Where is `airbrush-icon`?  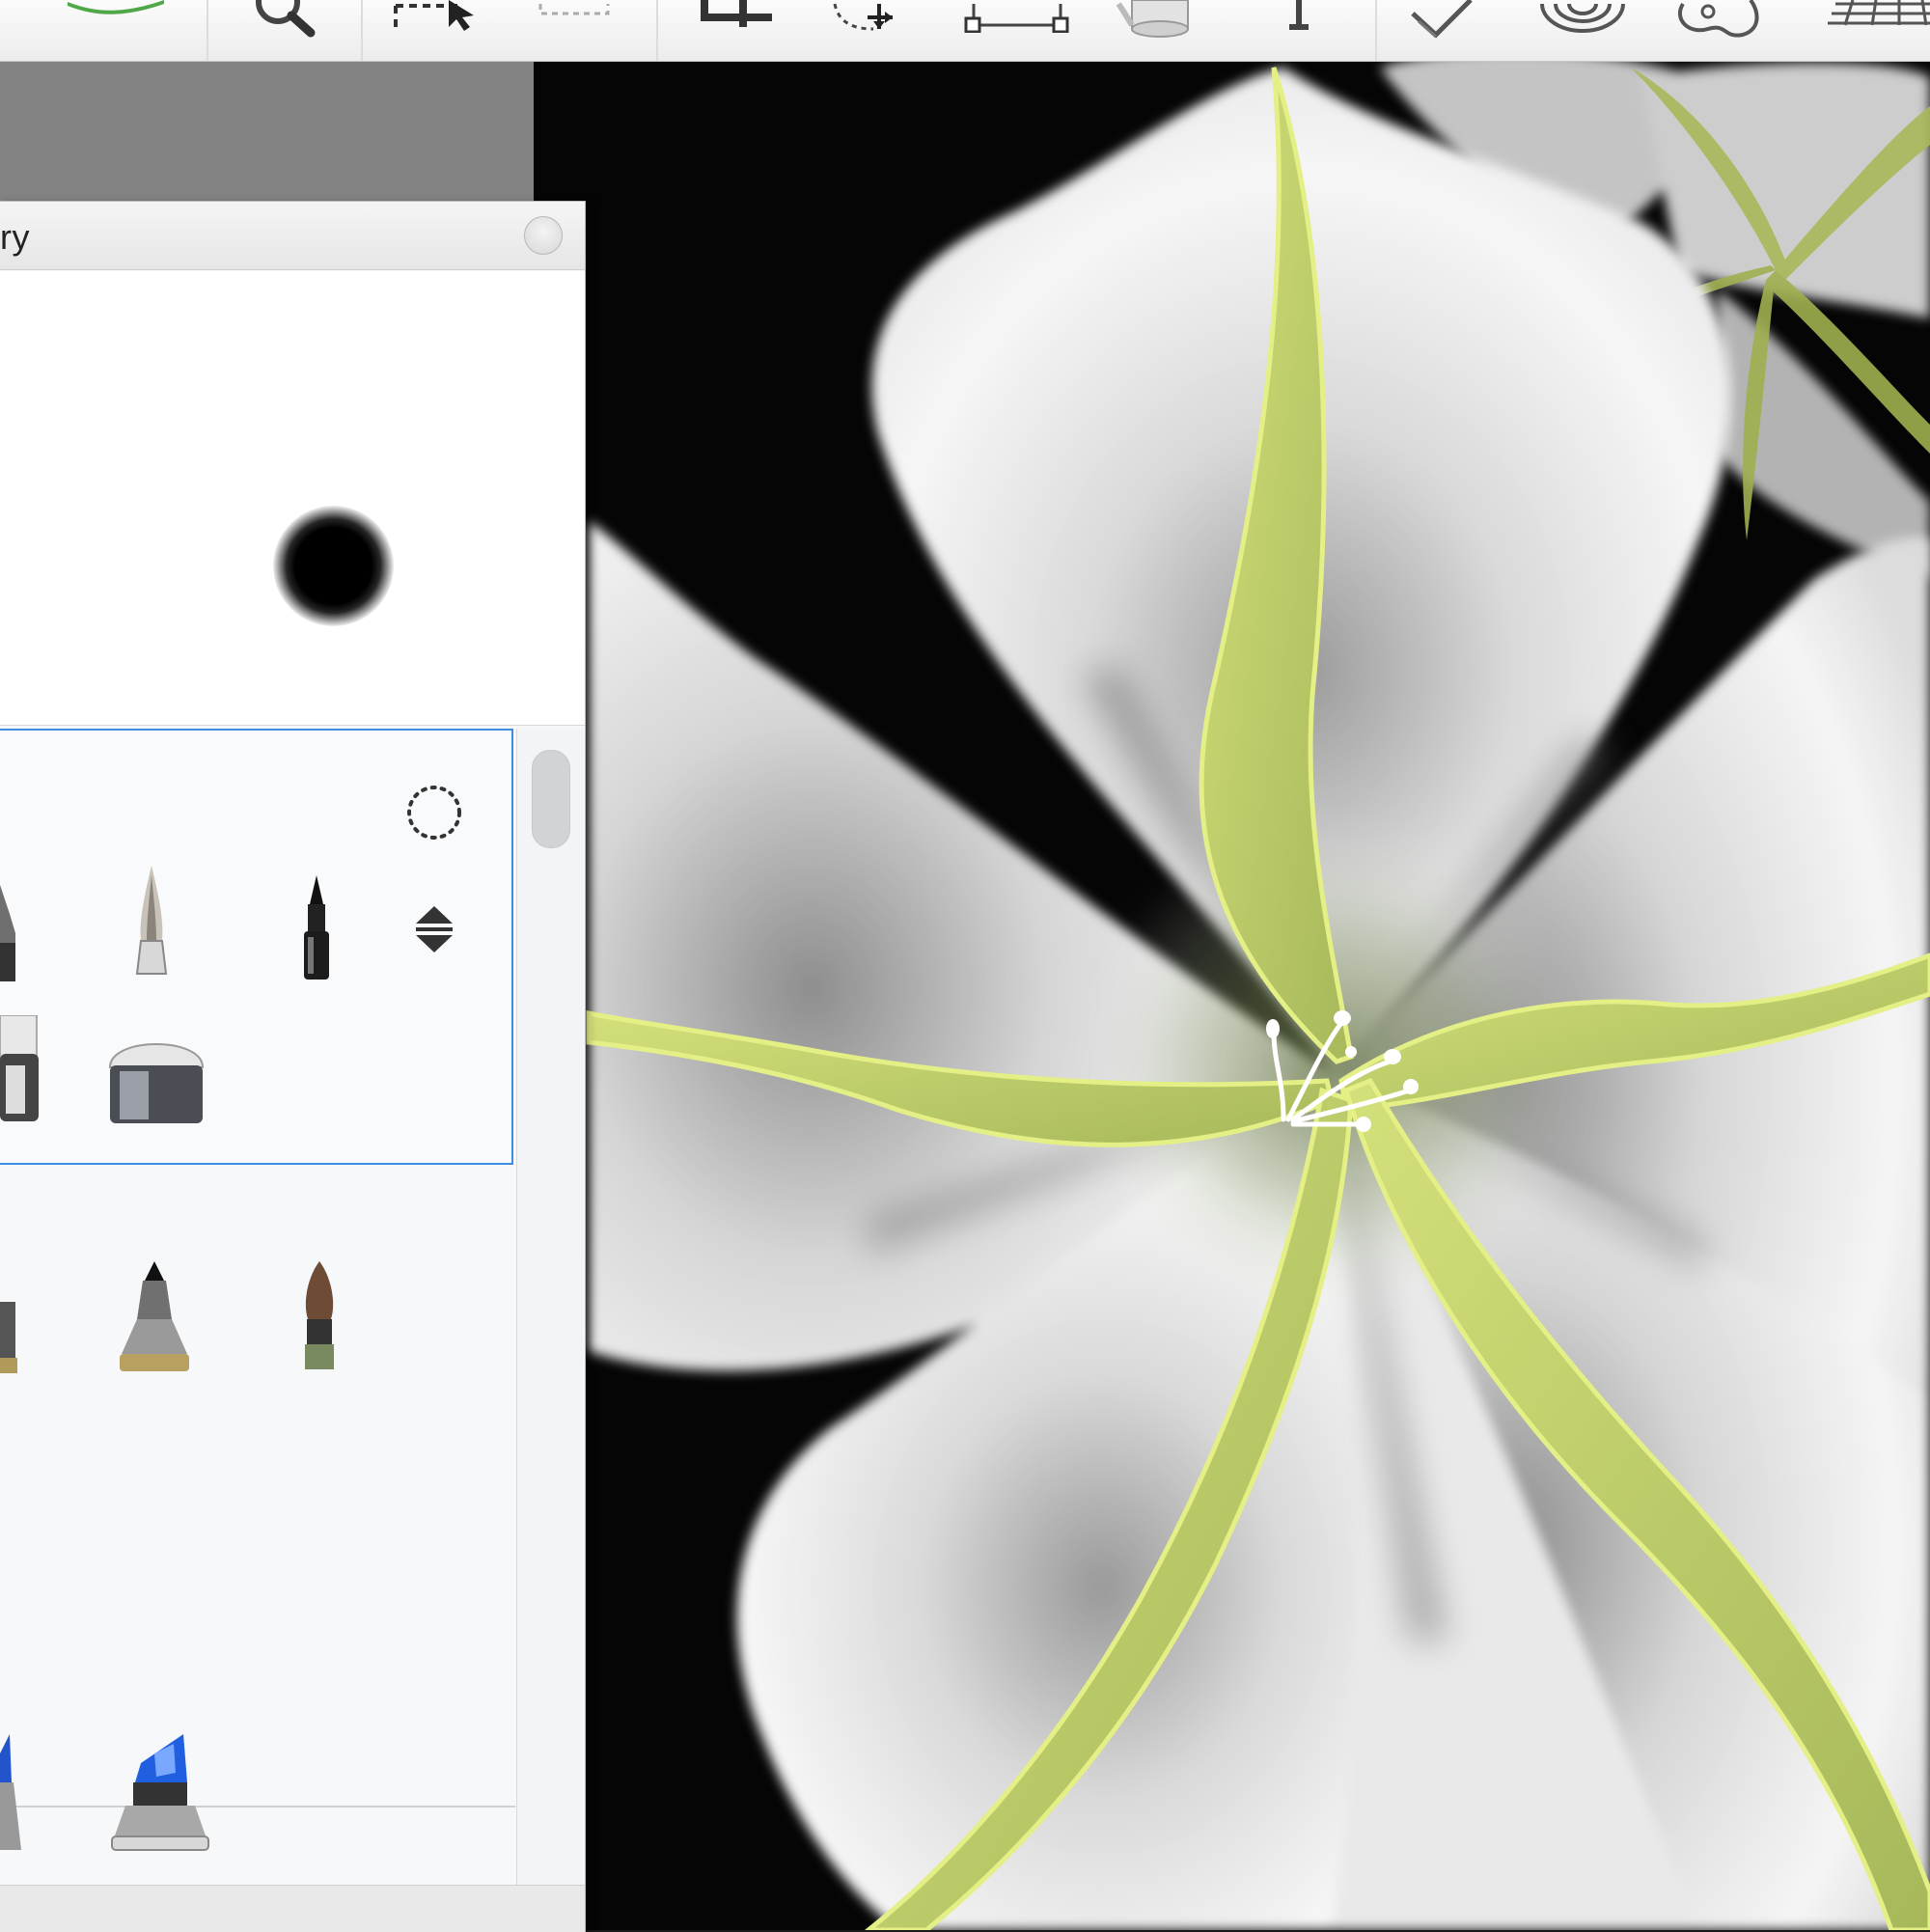 airbrush-icon is located at coordinates (9, 1335).